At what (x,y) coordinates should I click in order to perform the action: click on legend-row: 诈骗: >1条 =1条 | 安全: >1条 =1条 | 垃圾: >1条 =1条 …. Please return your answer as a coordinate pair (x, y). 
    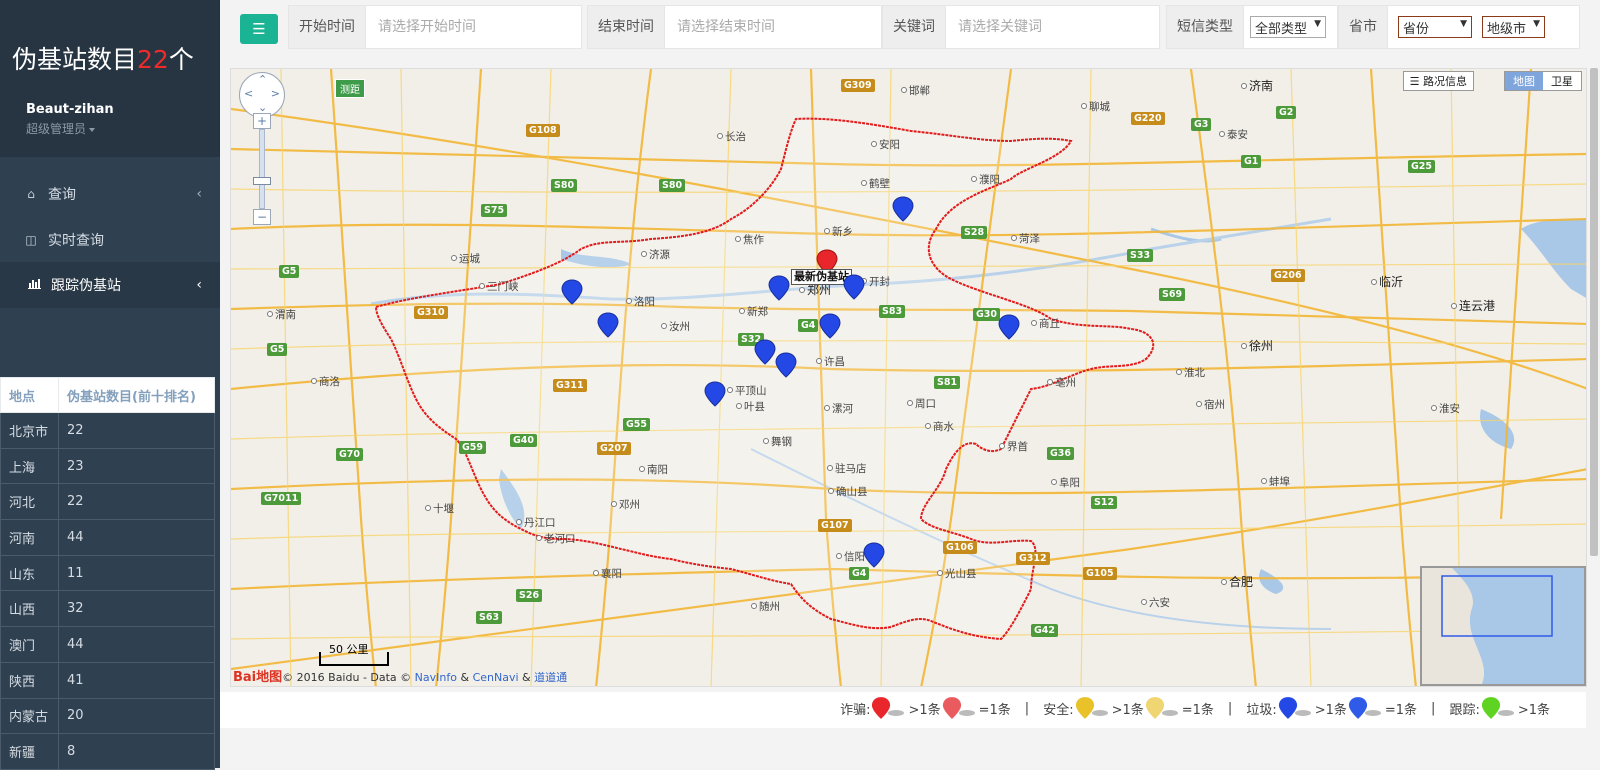
    Looking at the image, I should click on (1195, 708).